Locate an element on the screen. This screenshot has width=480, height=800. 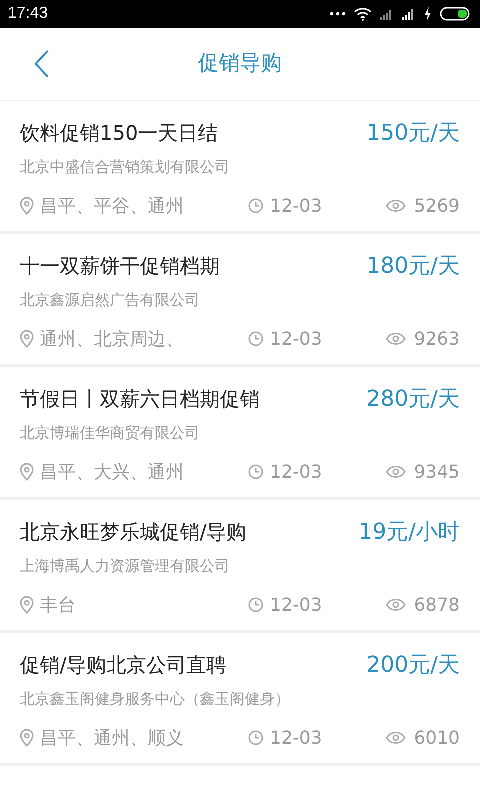
job-title: 饮料促销150一天日结 is located at coordinates (119, 133).